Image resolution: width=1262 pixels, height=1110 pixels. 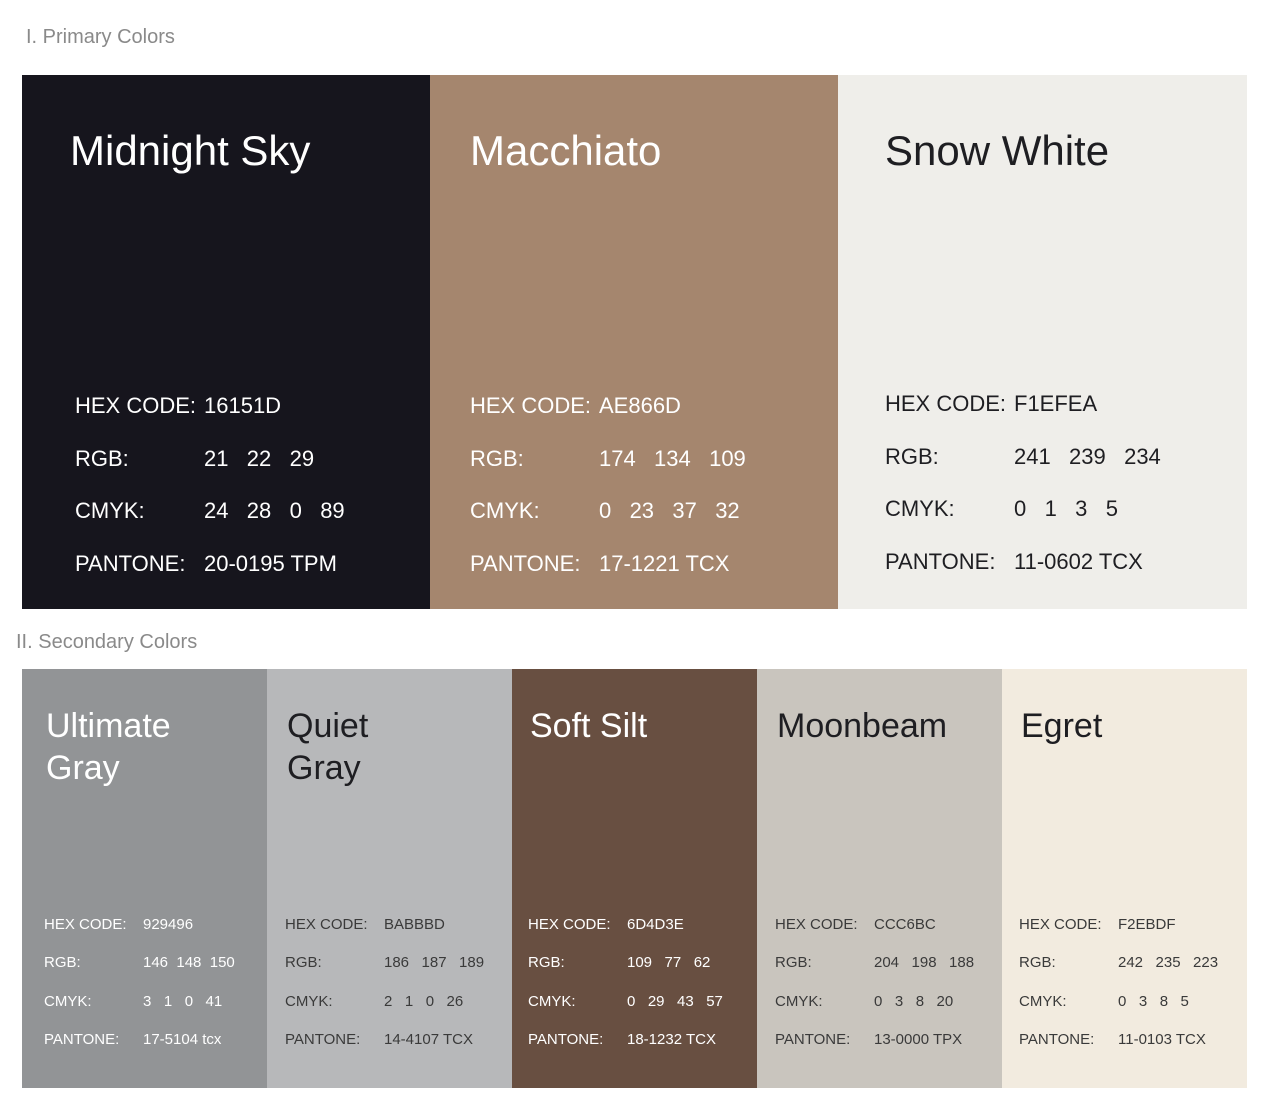 What do you see at coordinates (997, 150) in the screenshot?
I see `swatch-name: Snow White` at bounding box center [997, 150].